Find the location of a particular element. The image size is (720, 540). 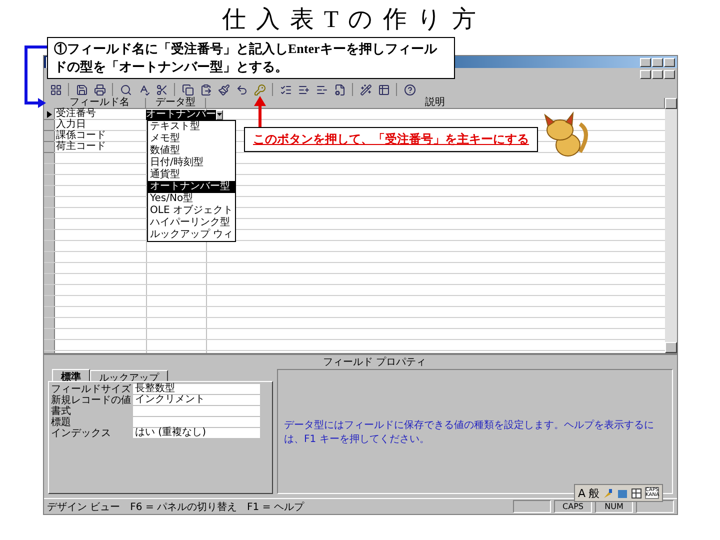

property-name: 標題 is located at coordinates (61, 422).